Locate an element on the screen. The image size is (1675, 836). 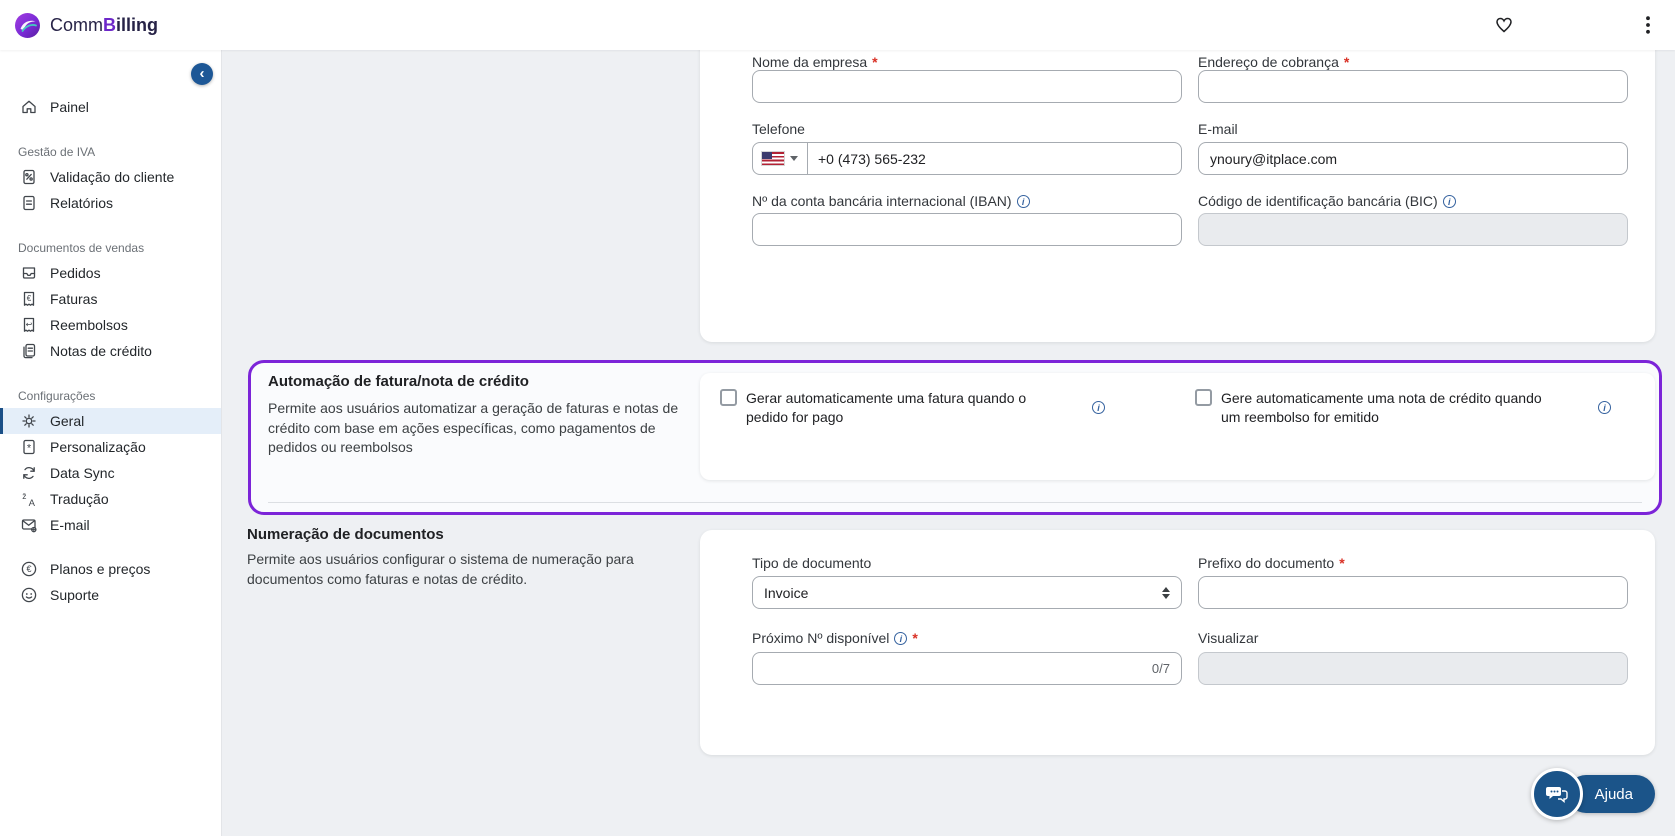
email-label: E-mail is located at coordinates (1218, 129).